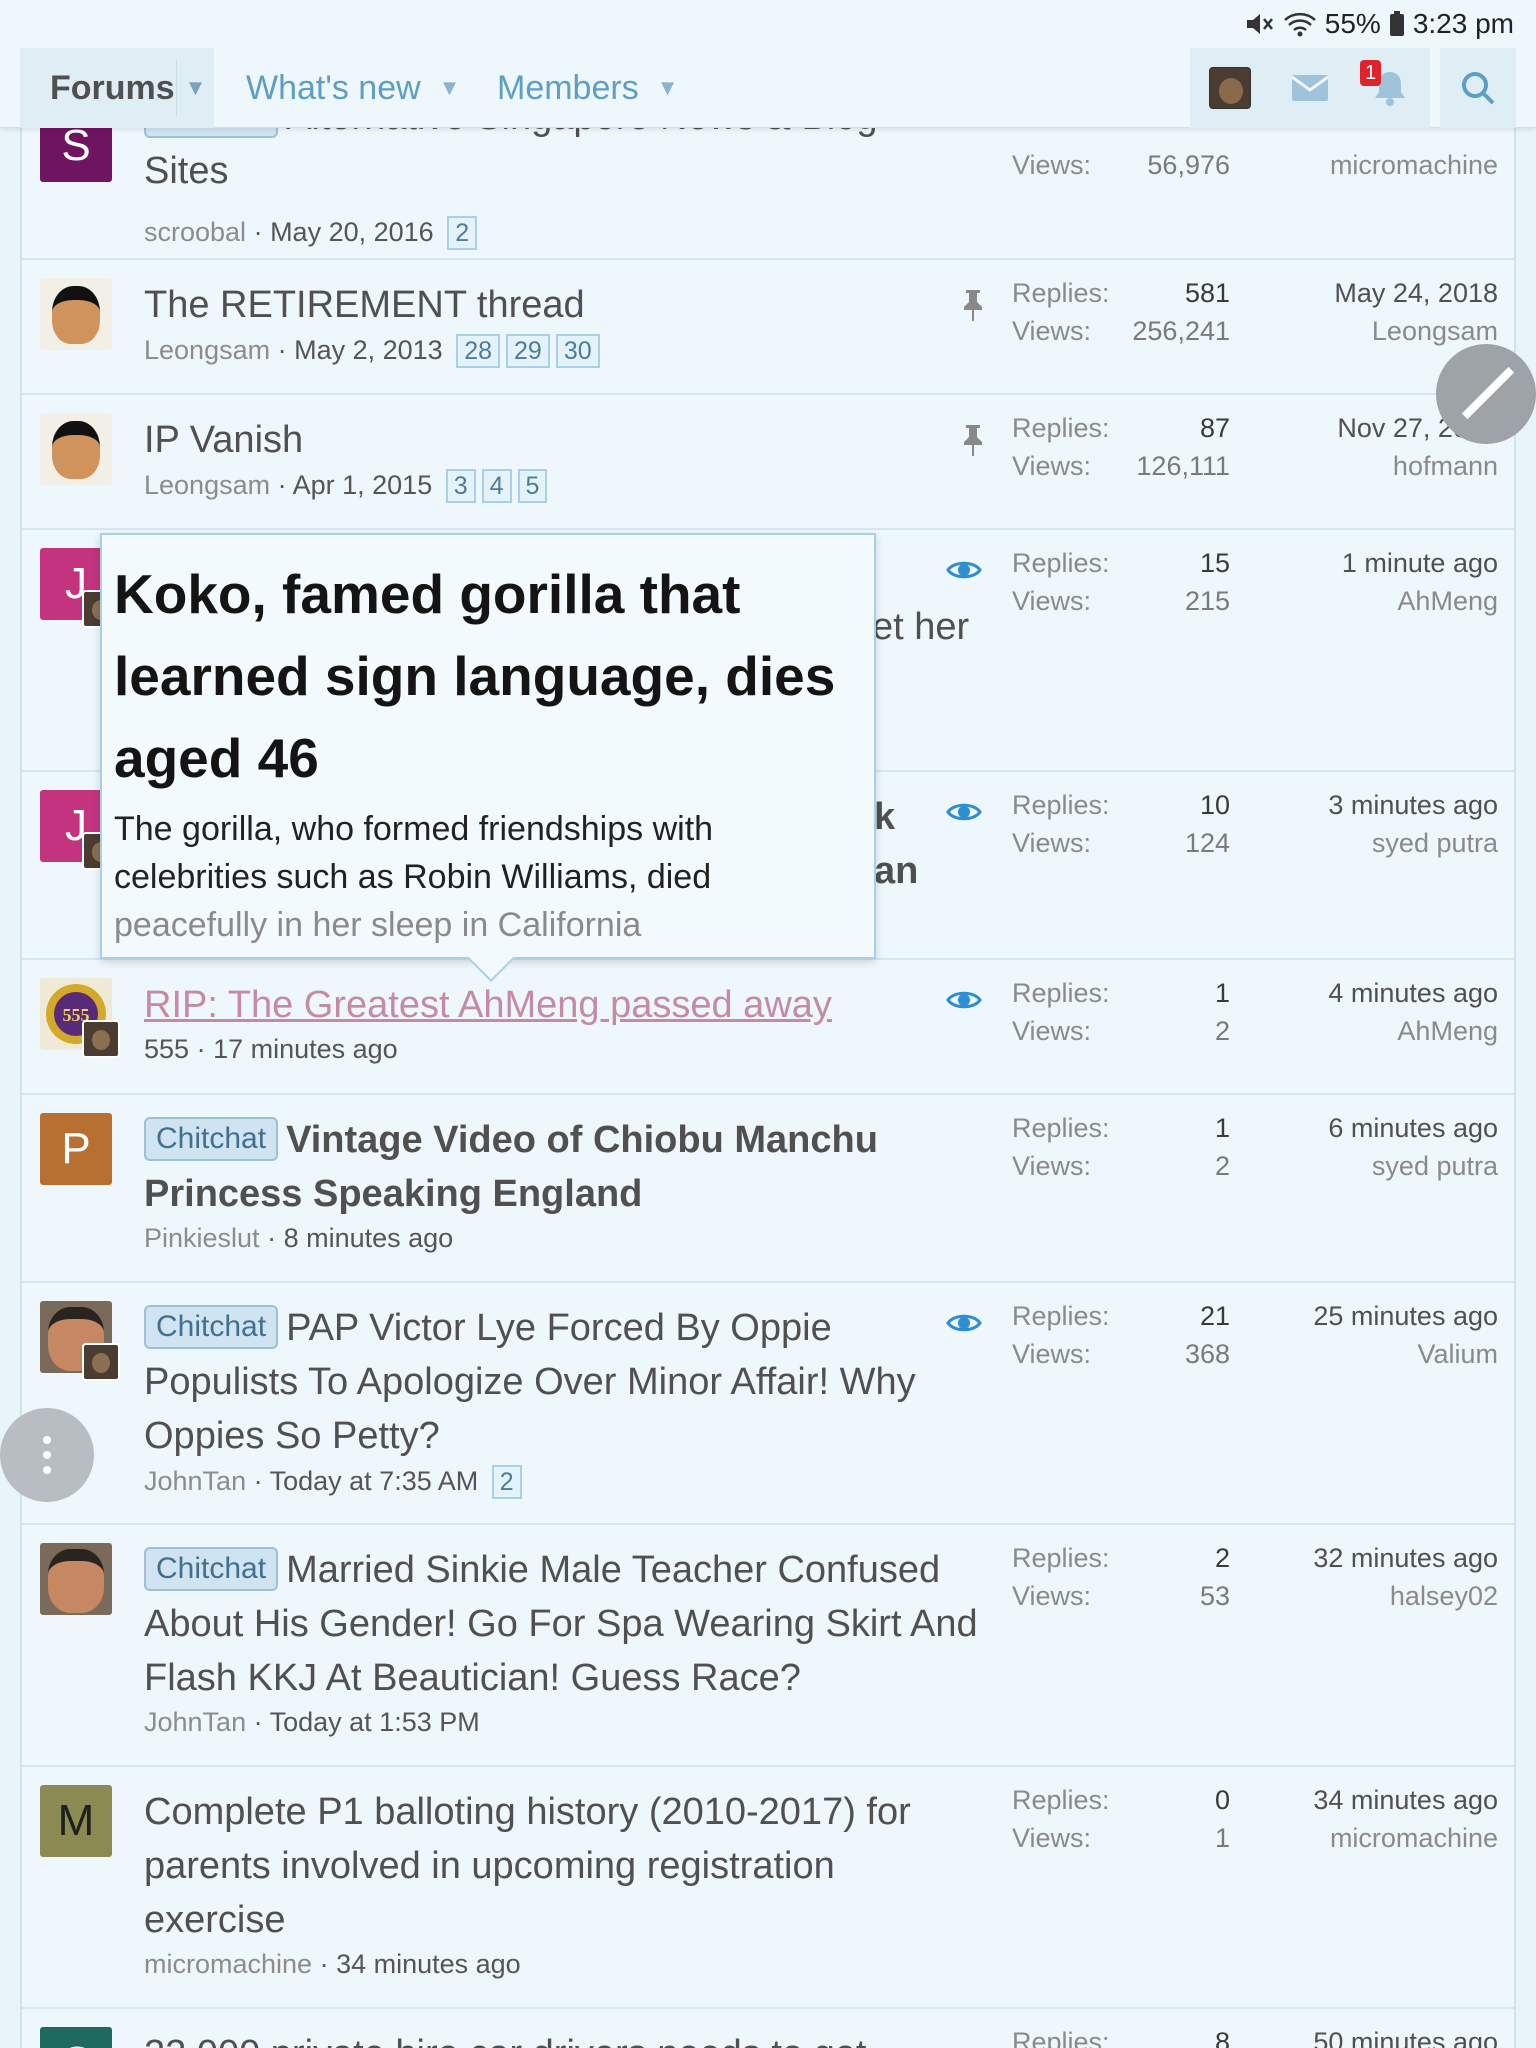 This screenshot has height=2048, width=1536. What do you see at coordinates (1486, 394) in the screenshot?
I see `compose-button` at bounding box center [1486, 394].